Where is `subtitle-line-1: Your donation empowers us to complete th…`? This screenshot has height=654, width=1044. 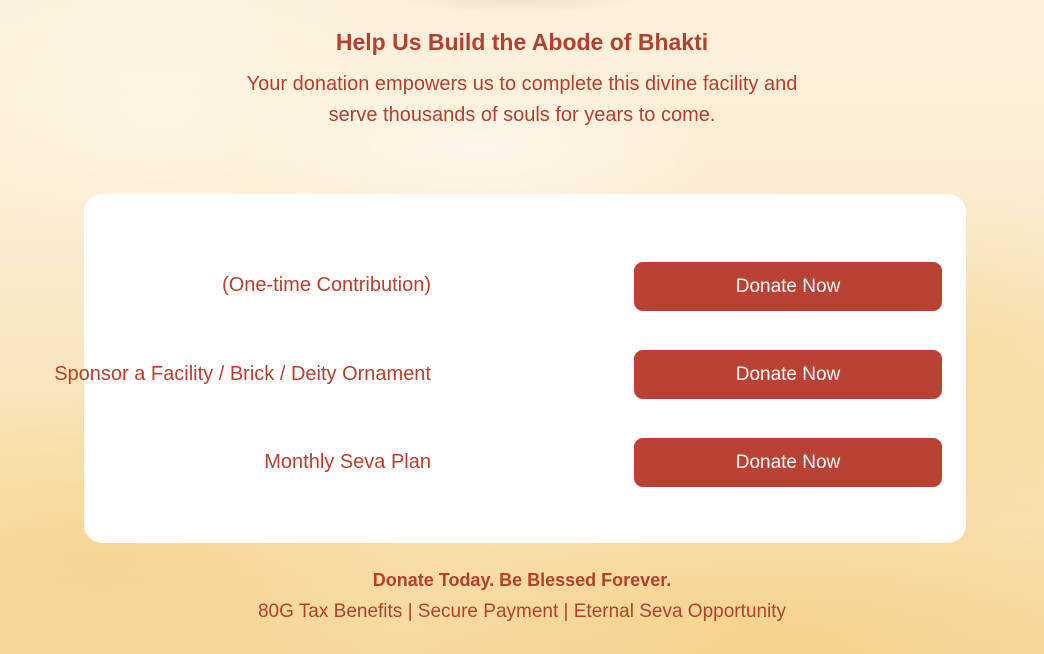
subtitle-line-1: Your donation empowers us to complete th… is located at coordinates (522, 84).